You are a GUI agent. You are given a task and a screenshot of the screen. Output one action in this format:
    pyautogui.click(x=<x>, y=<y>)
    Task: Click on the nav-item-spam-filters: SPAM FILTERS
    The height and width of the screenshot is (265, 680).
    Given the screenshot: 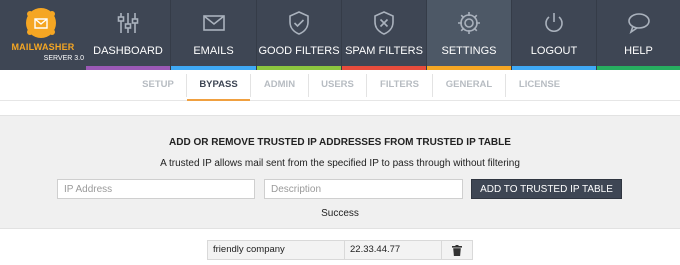 What is the action you would take?
    pyautogui.click(x=384, y=35)
    